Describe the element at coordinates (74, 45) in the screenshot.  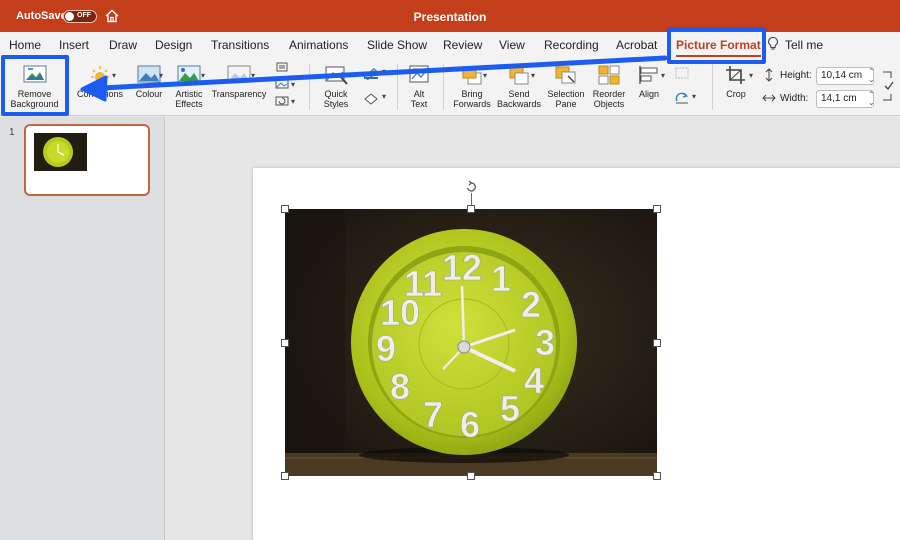
I see `tab-insert: Insert` at that location.